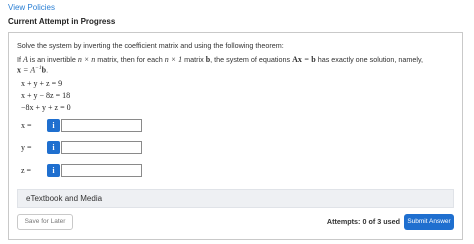 The width and height of the screenshot is (474, 244). I want to click on answer-label-x: x =, so click(26, 125).